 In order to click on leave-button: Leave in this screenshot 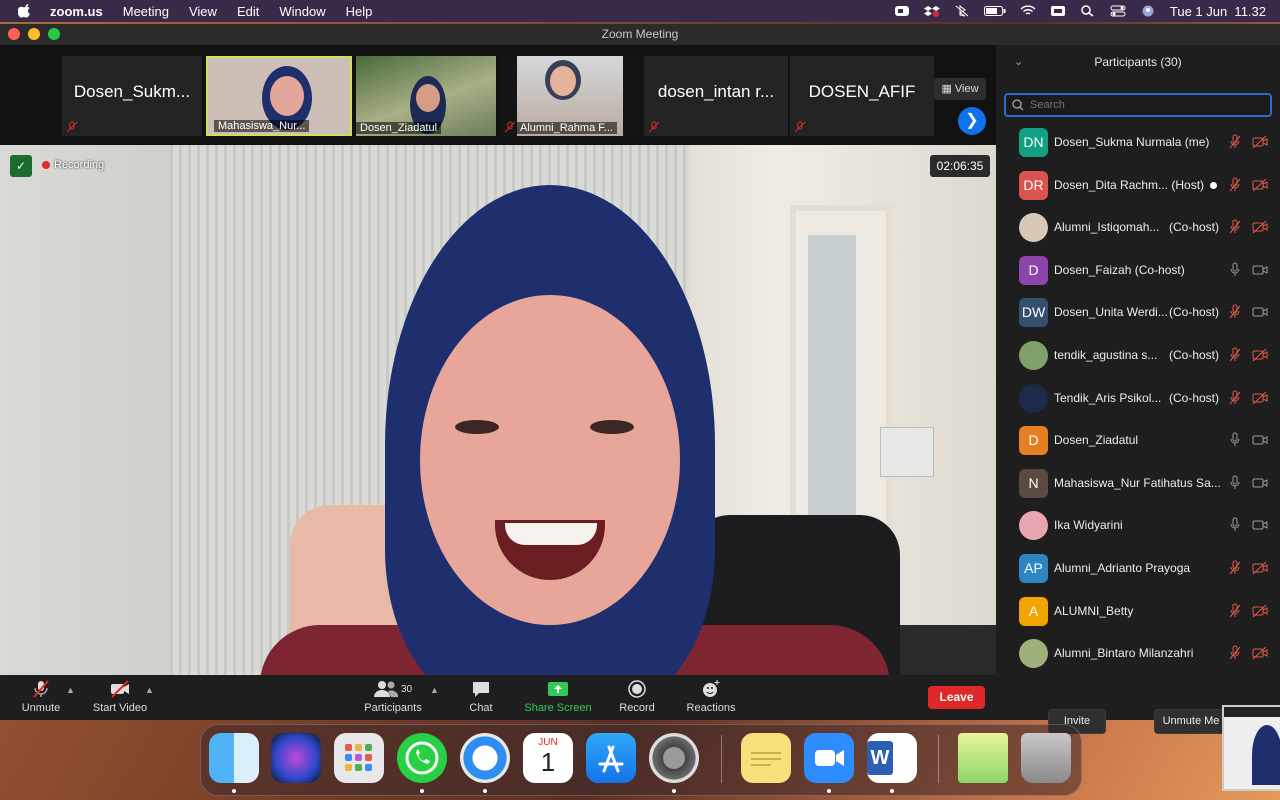, I will do `click(956, 697)`.